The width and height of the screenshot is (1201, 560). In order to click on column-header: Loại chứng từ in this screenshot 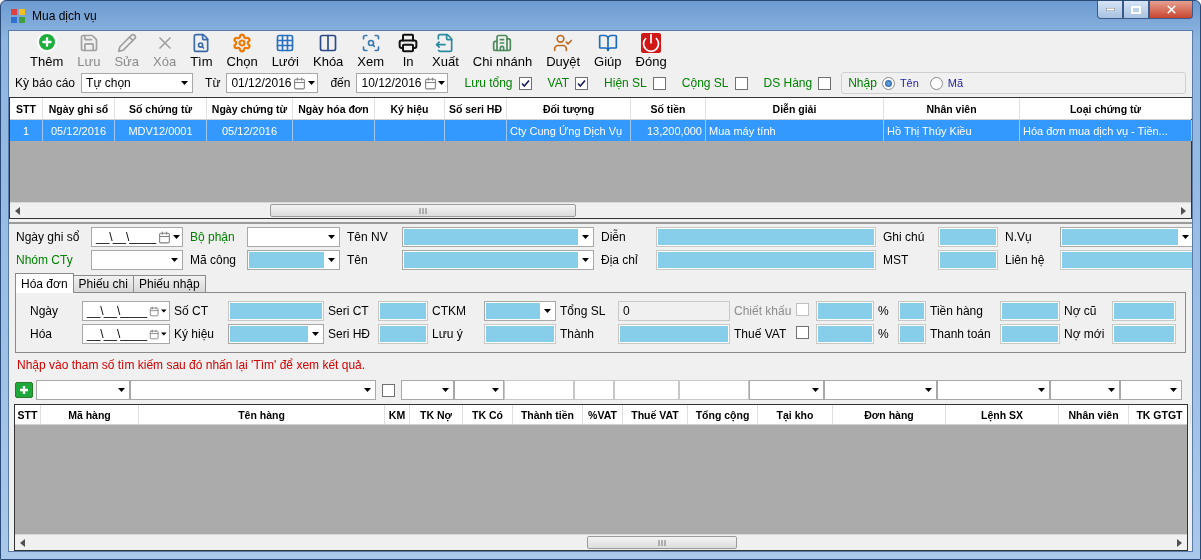, I will do `click(1106, 108)`.